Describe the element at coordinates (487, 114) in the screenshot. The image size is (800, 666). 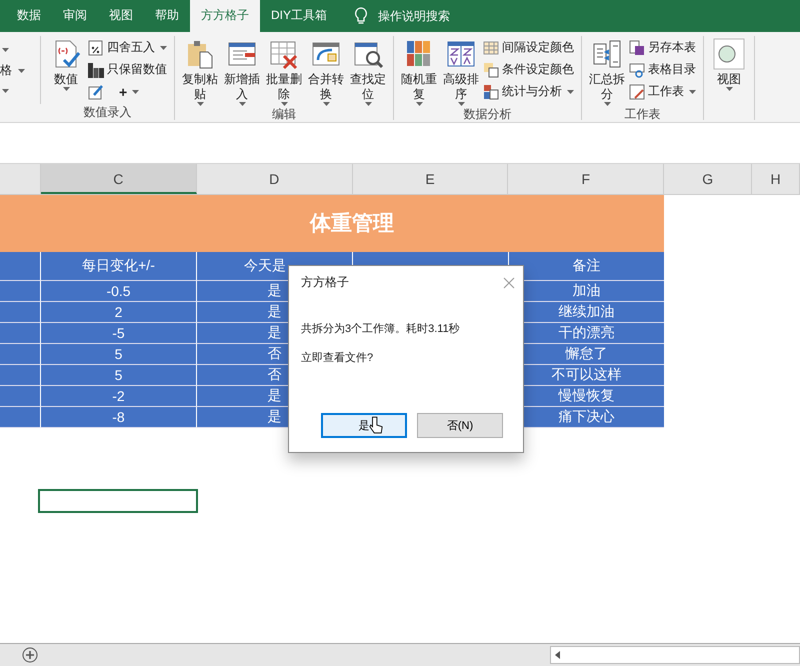
I see `group-label: 数据分析` at that location.